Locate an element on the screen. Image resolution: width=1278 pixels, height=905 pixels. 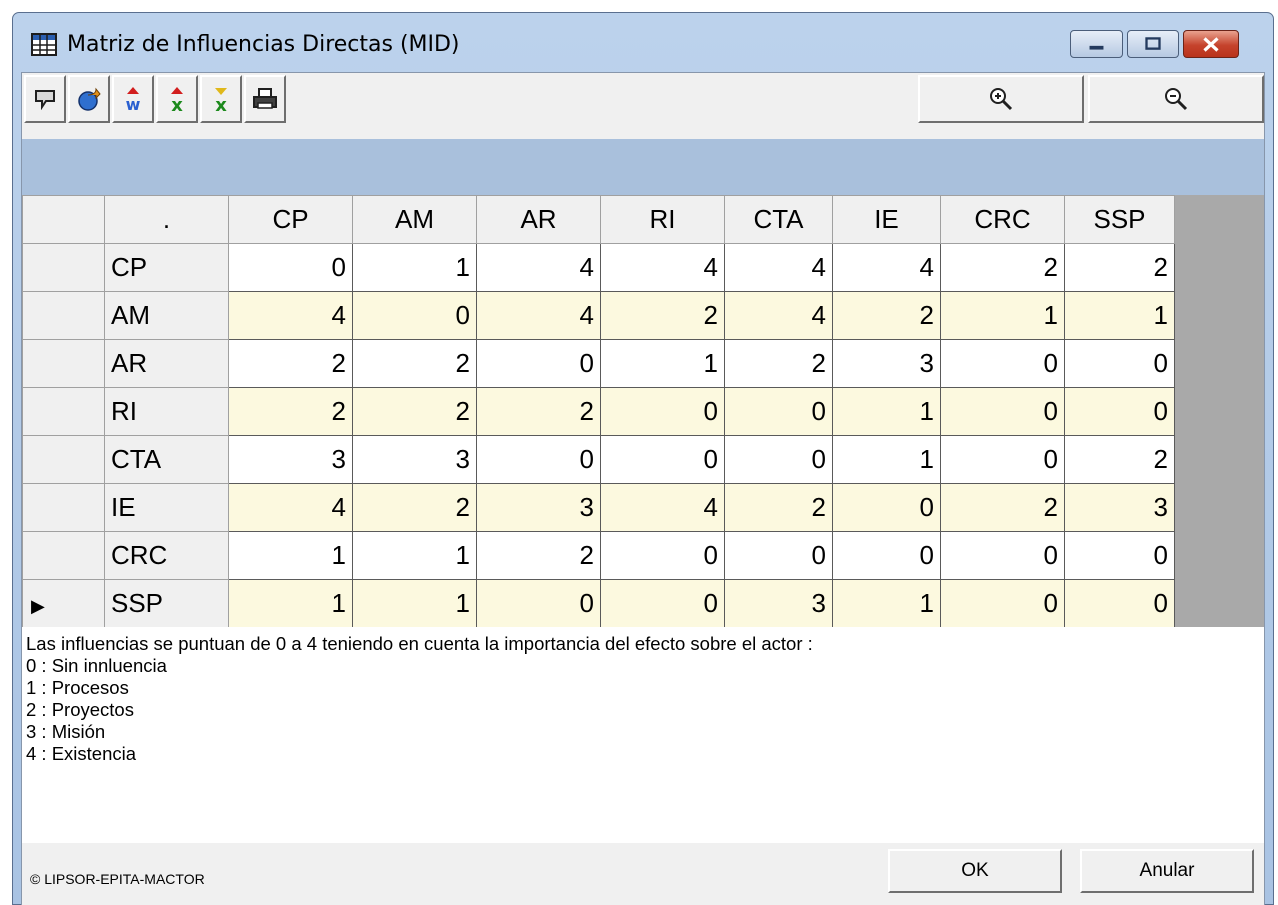
zoom-in-button is located at coordinates (1001, 99).